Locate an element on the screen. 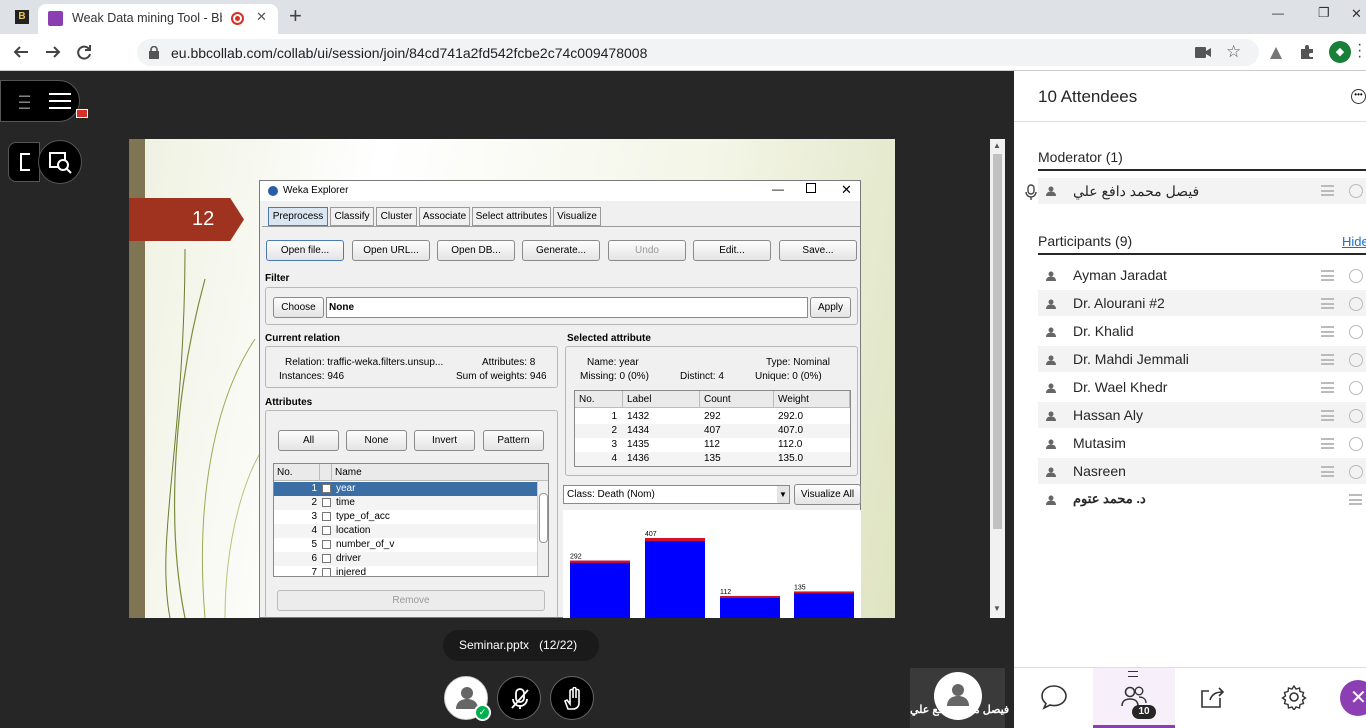  scroll-up-icon: ▲ is located at coordinates (997, 145).